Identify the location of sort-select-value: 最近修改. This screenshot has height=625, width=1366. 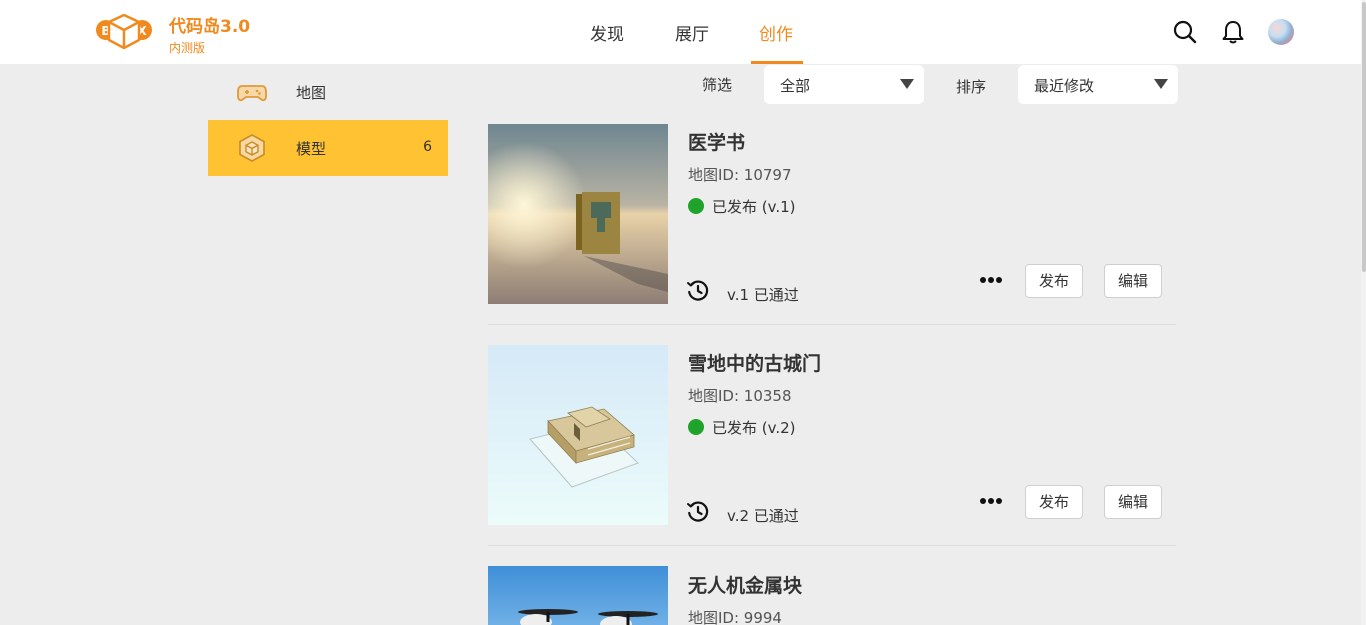
(1064, 86).